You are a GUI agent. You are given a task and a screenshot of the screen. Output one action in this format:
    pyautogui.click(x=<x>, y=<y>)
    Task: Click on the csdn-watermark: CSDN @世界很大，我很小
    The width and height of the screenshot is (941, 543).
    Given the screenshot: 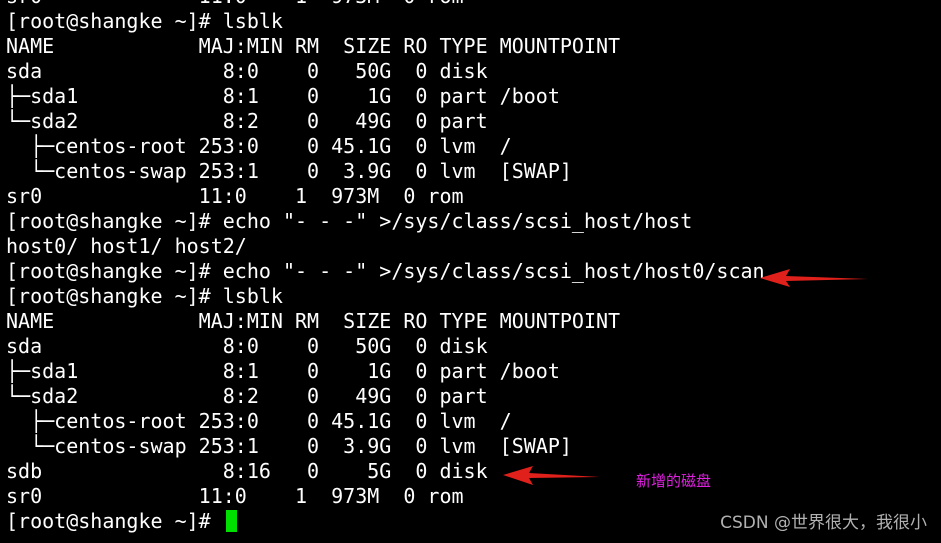 What is the action you would take?
    pyautogui.click(x=823, y=523)
    